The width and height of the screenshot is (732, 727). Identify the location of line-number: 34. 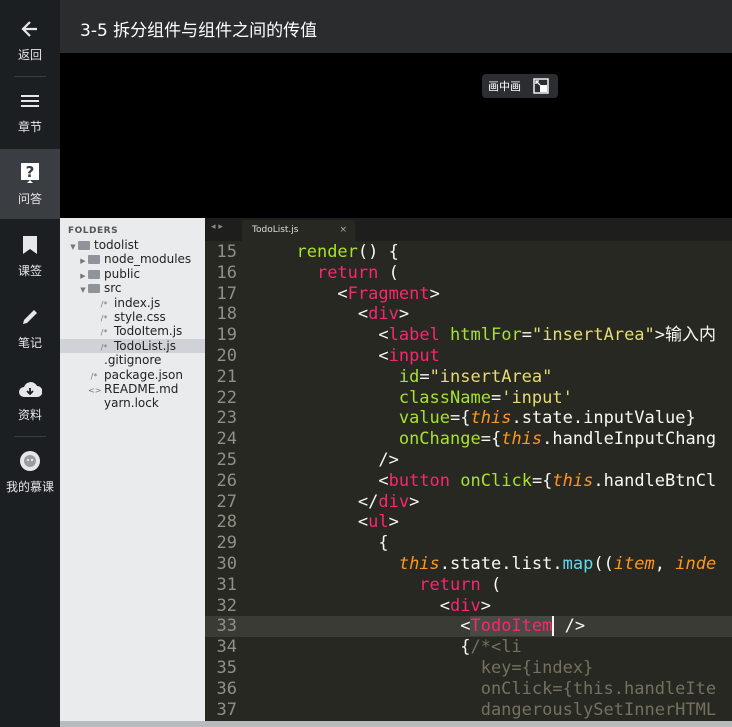
(226, 647).